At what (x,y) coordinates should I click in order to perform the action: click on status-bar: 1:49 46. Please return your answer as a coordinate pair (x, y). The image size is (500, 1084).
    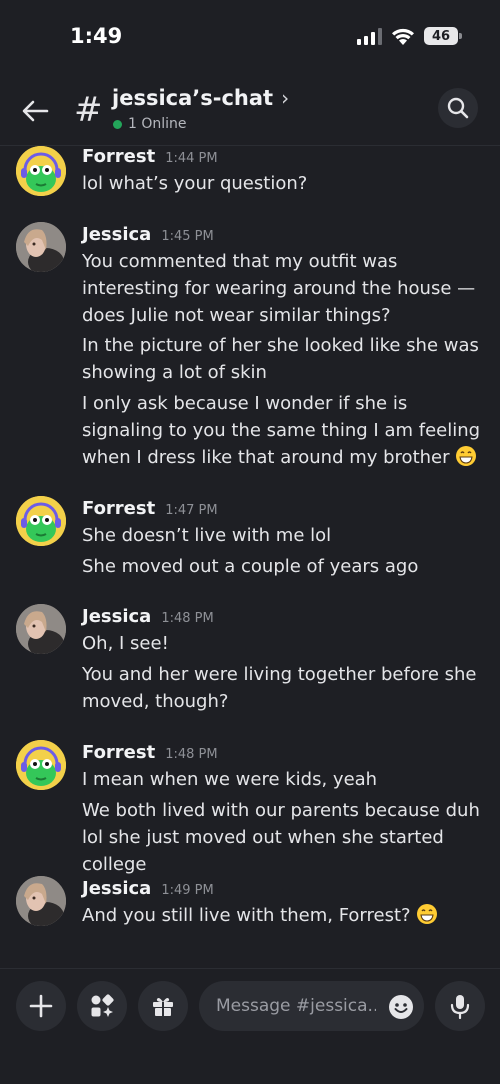
    Looking at the image, I should click on (250, 40).